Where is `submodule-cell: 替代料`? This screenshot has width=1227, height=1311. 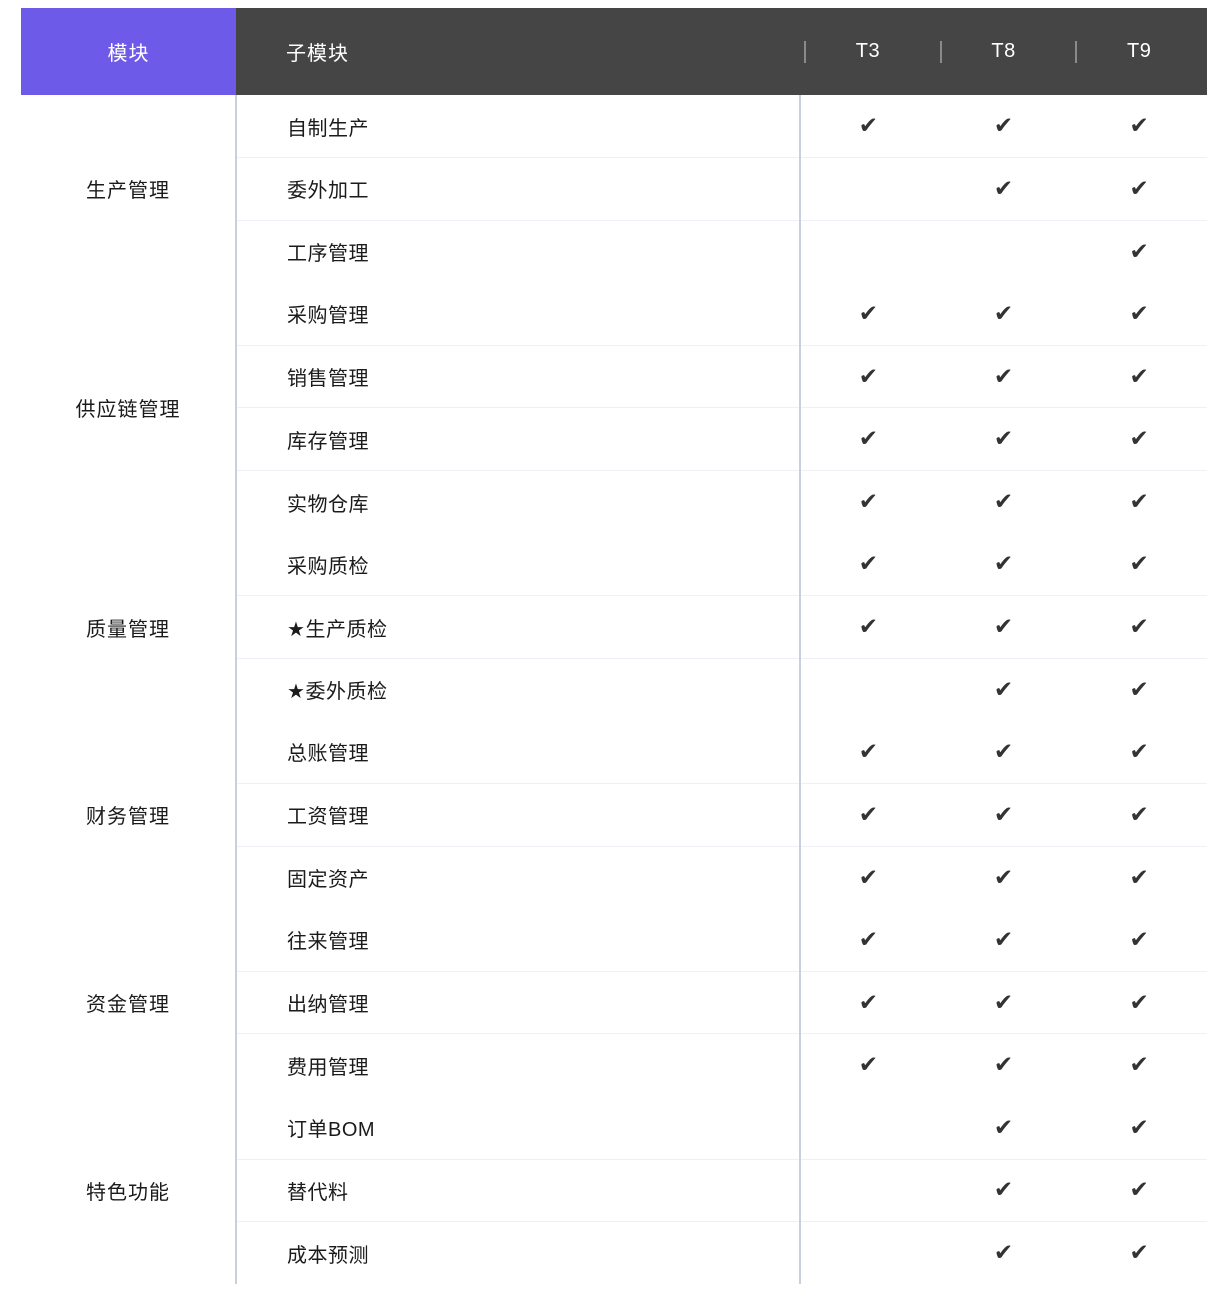 submodule-cell: 替代料 is located at coordinates (518, 1191).